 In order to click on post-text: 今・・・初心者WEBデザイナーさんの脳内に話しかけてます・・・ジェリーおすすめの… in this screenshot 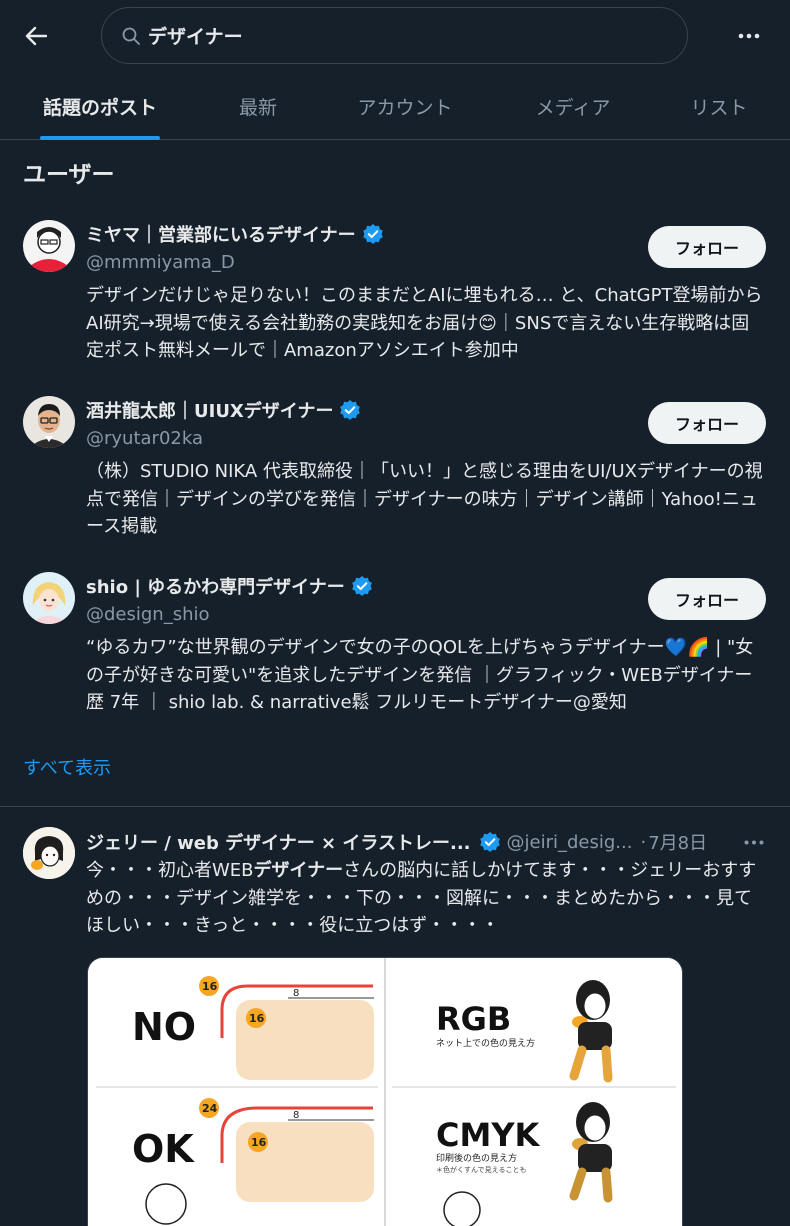, I will do `click(426, 898)`.